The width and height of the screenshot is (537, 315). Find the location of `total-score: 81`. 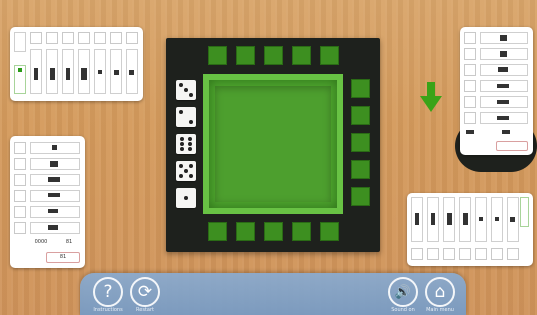

total-score: 81 is located at coordinates (63, 257).